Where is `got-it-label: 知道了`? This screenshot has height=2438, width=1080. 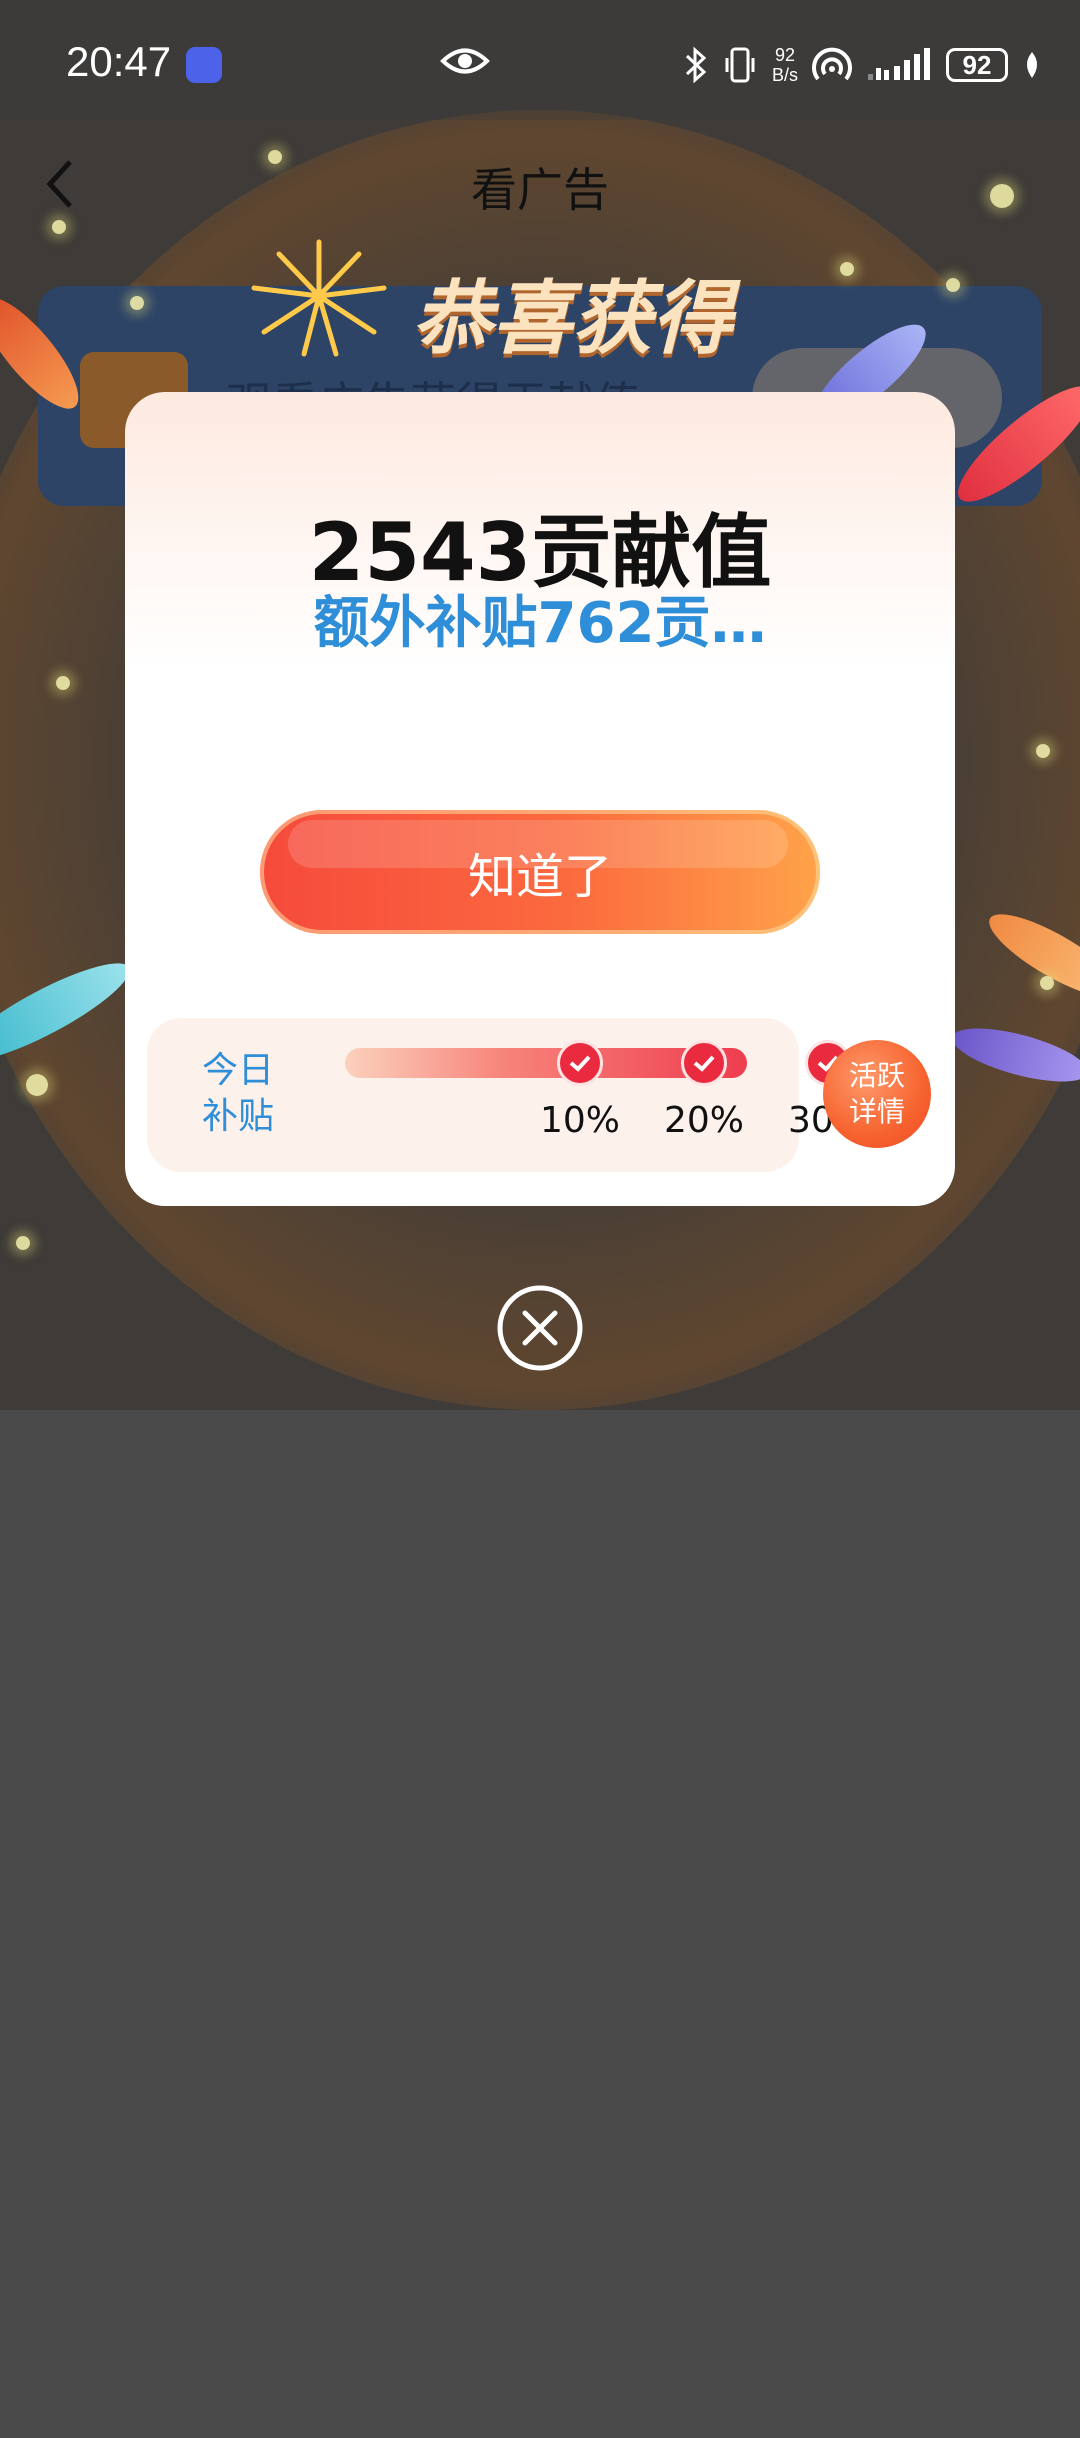 got-it-label: 知道了 is located at coordinates (539, 877).